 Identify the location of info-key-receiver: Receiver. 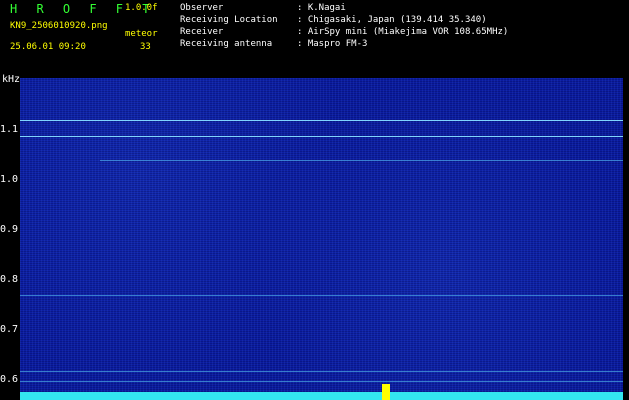
(202, 32).